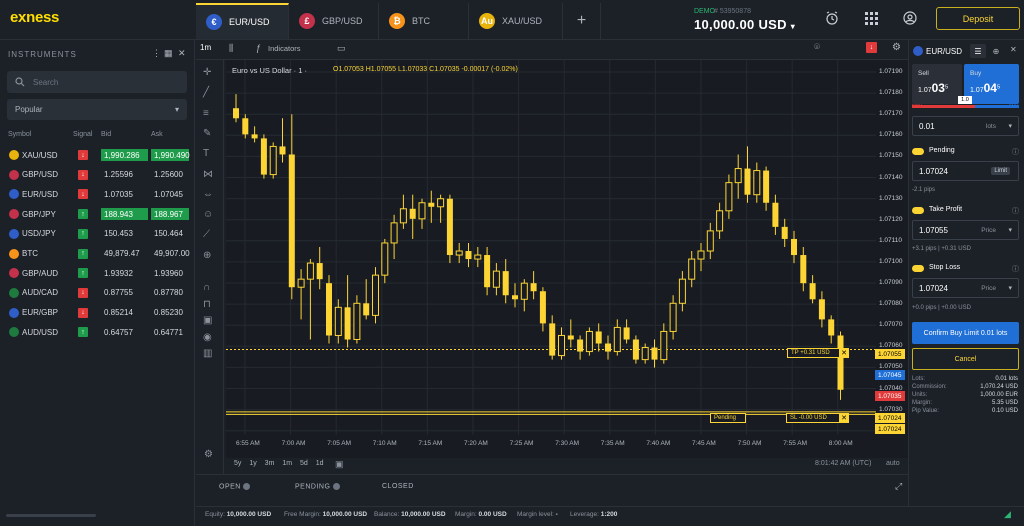 The height and width of the screenshot is (526, 1024). What do you see at coordinates (814, 353) in the screenshot?
I see `tp-line-label: TP +0.31 USD` at bounding box center [814, 353].